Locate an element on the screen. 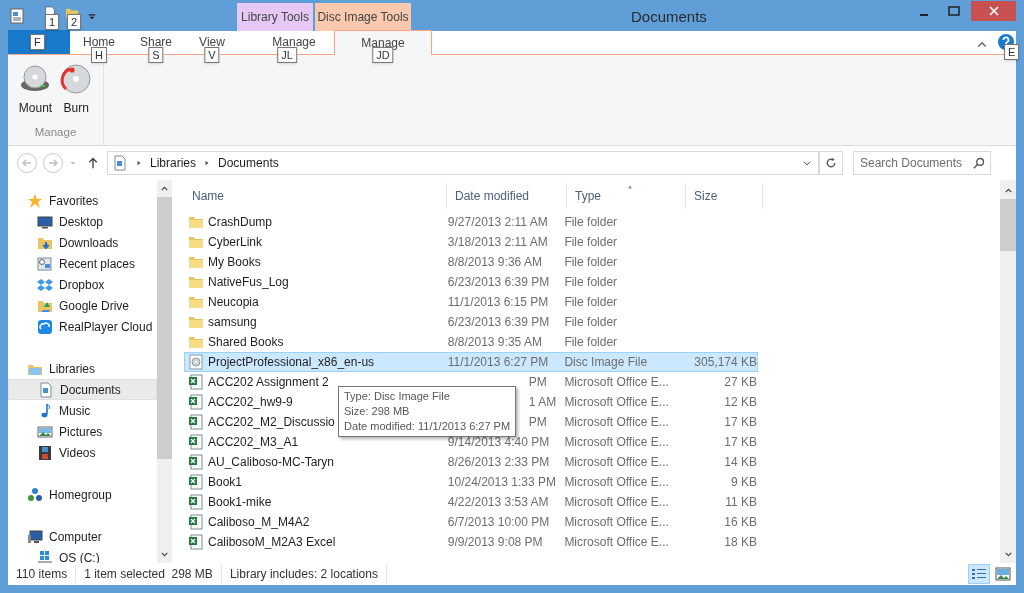  nav-item: Videos is located at coordinates (82, 452).